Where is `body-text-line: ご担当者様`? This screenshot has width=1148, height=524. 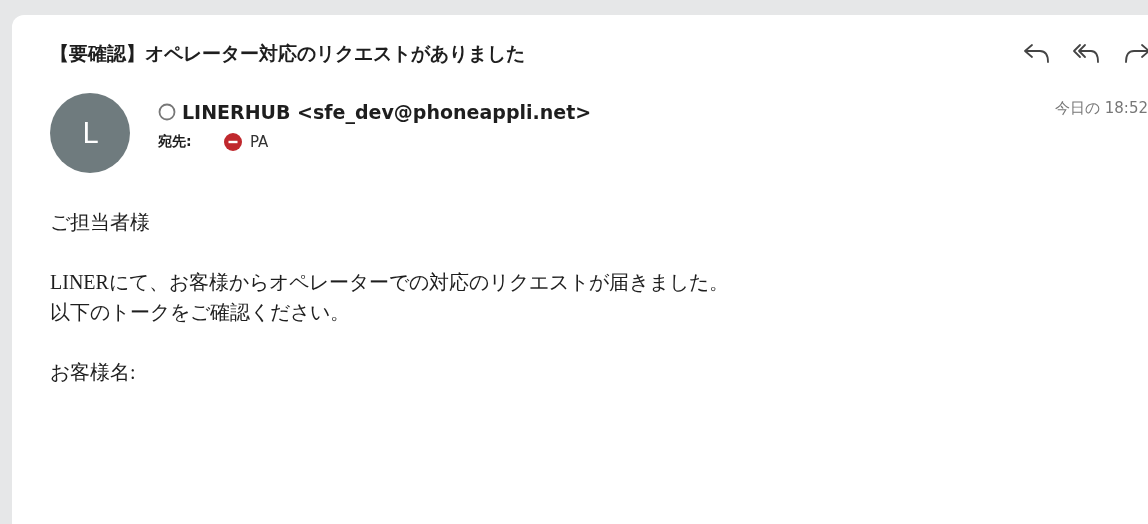
body-text-line: ご担当者様 is located at coordinates (100, 222).